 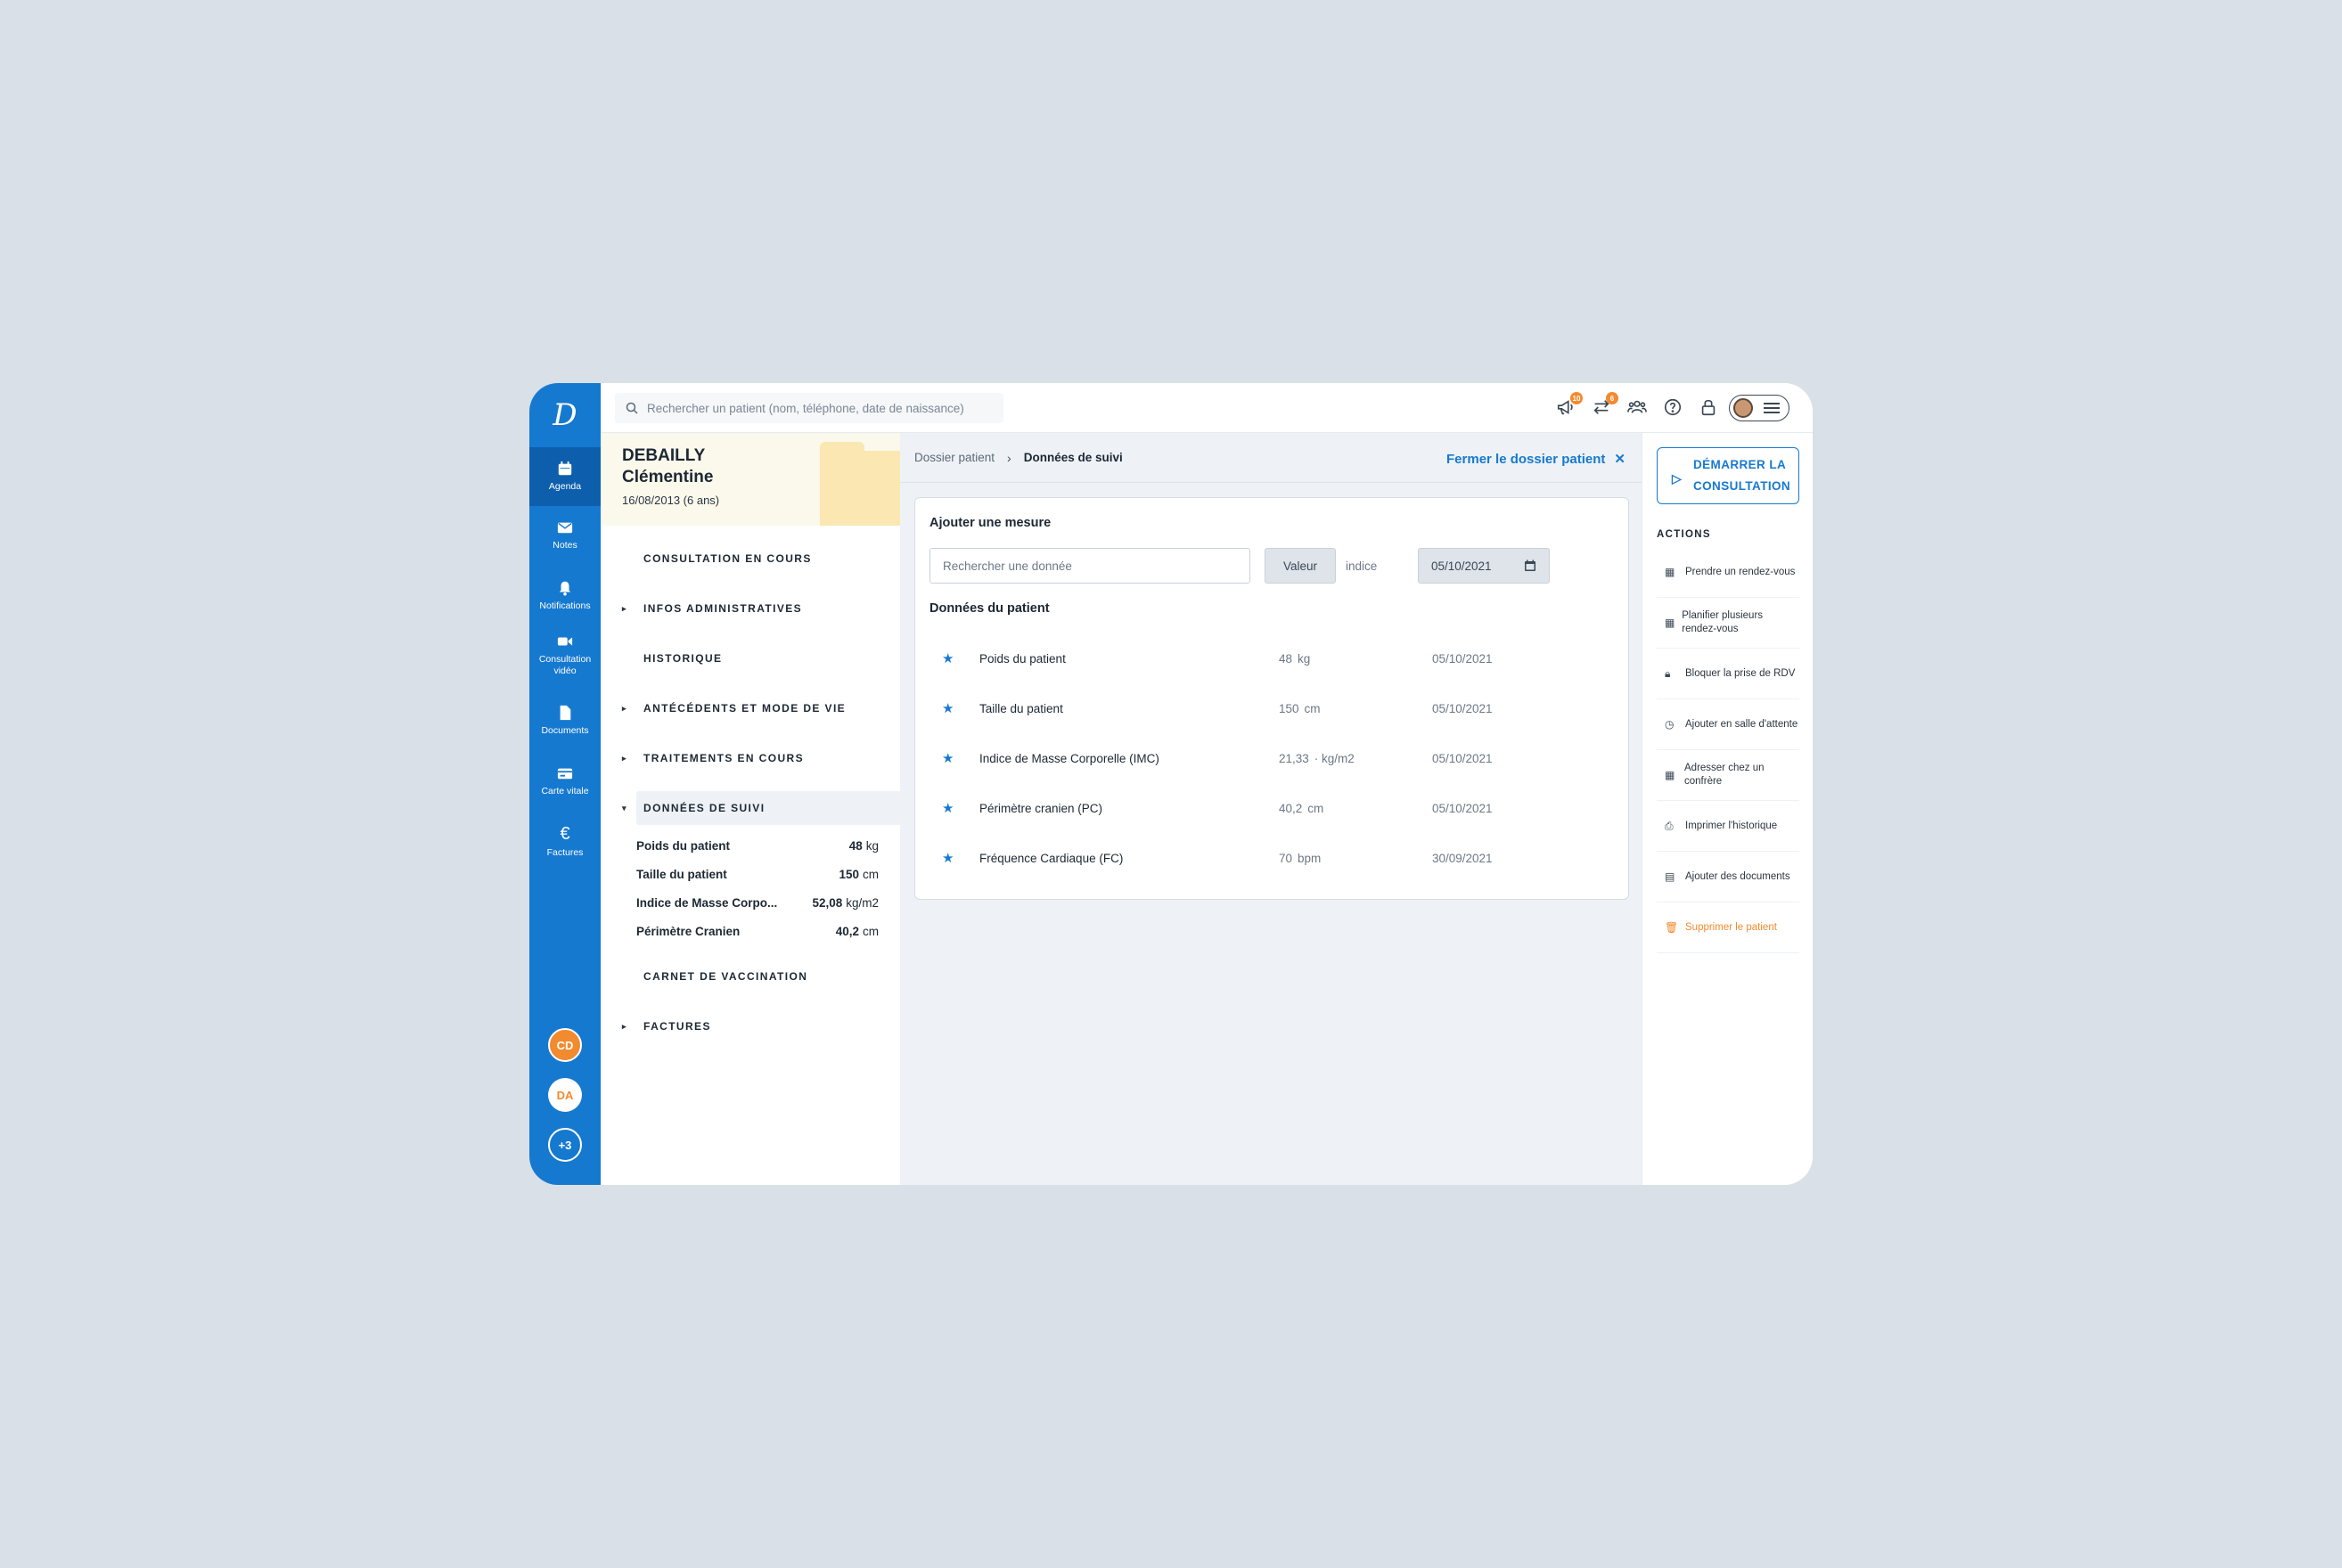 What do you see at coordinates (761, 608) in the screenshot?
I see `section-infos-administratives: ▸ INFOS ADMINISTRATIVES` at bounding box center [761, 608].